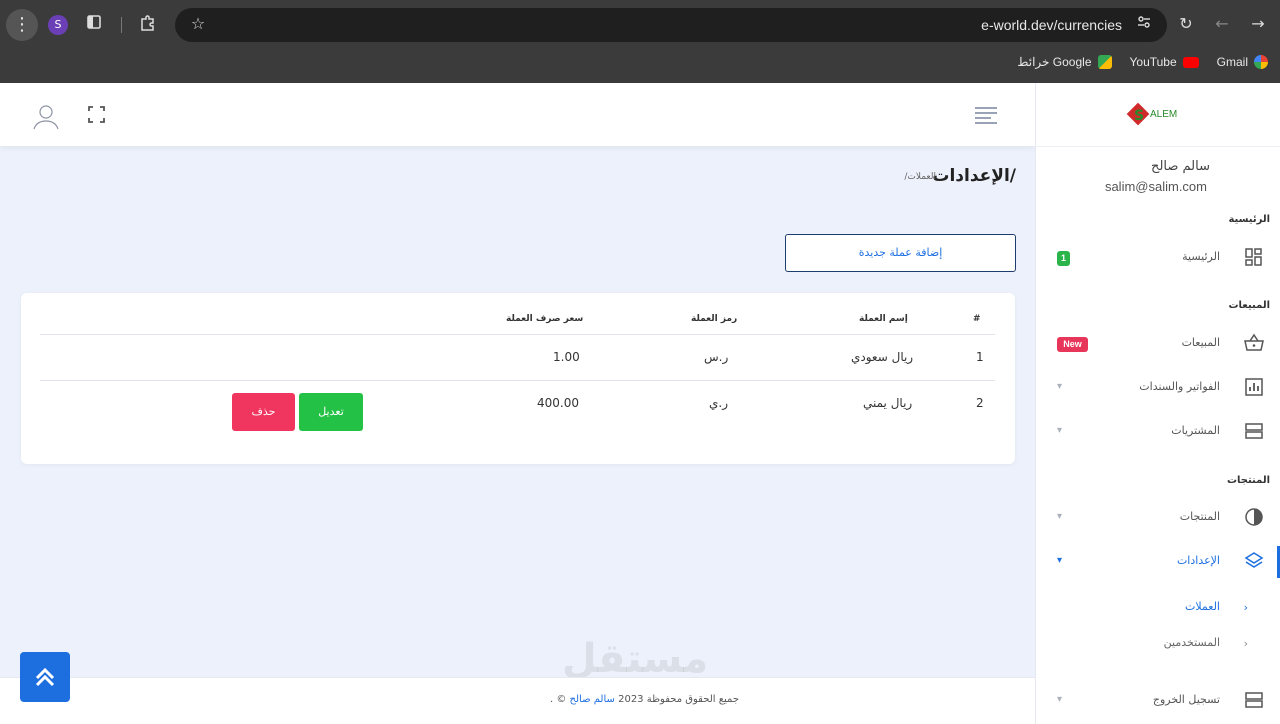 This screenshot has height=724, width=1280. I want to click on section-title-sales: المبيعات, so click(1249, 305).